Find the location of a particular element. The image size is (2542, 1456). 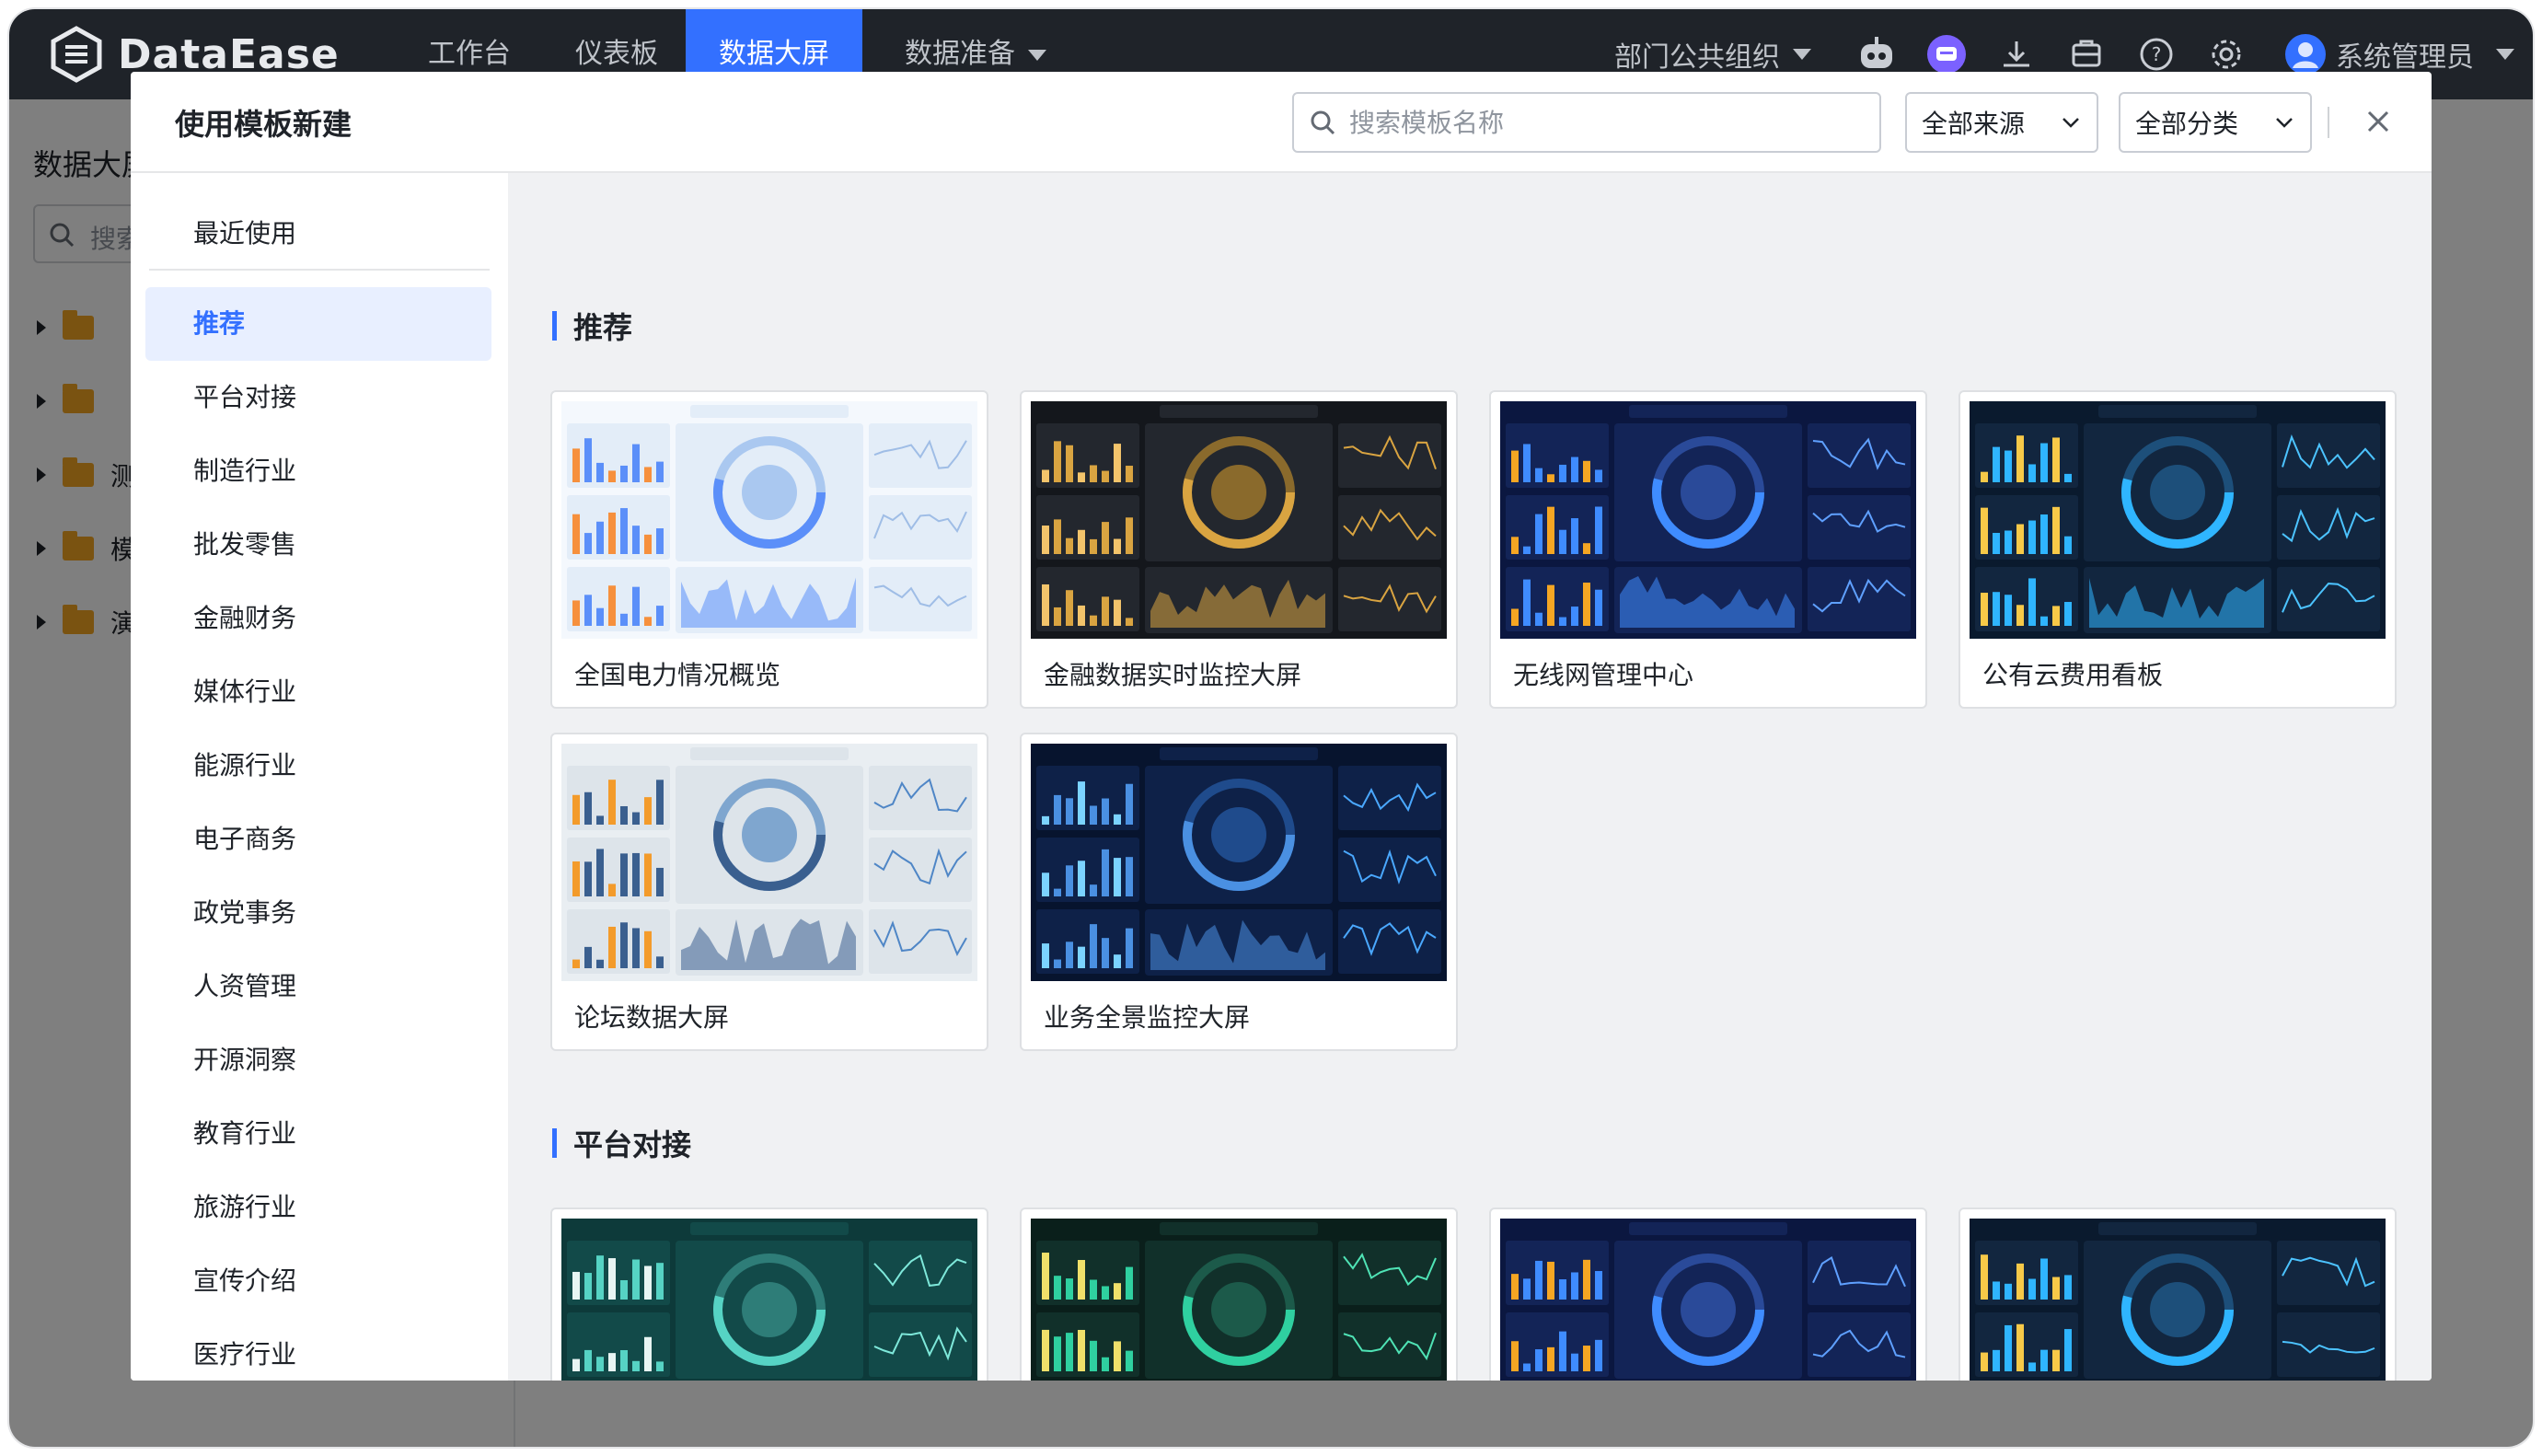

source-select-value: 全部来源 is located at coordinates (1974, 124).